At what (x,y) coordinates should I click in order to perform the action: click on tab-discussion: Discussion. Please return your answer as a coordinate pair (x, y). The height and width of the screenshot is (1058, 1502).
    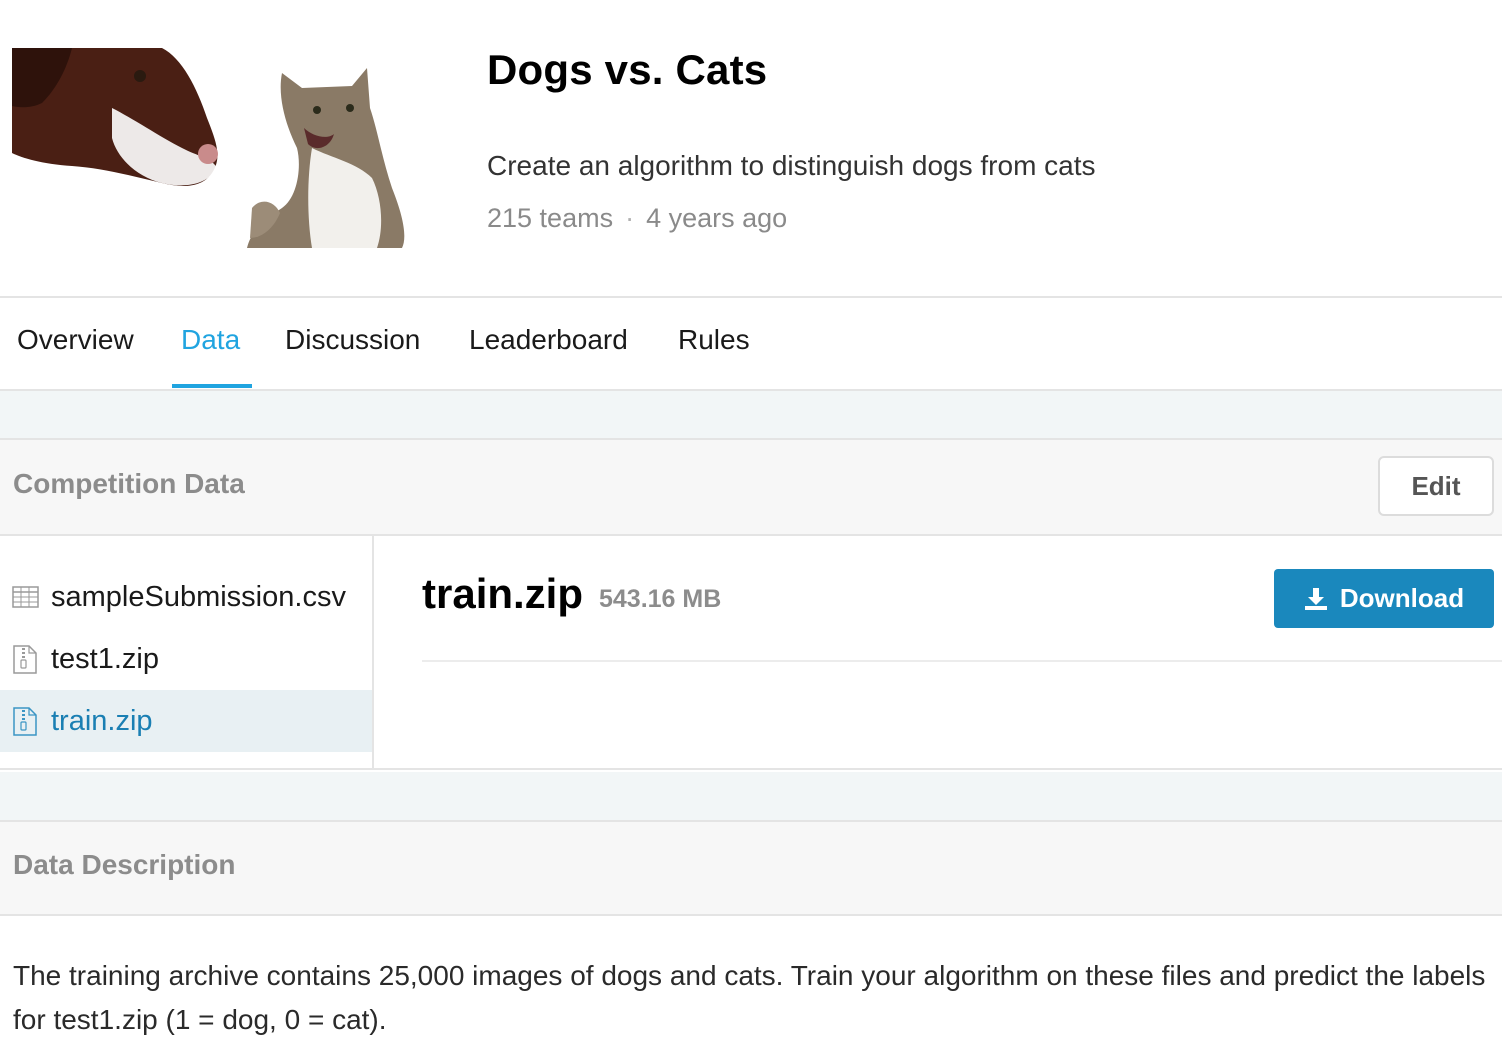
    Looking at the image, I should click on (352, 340).